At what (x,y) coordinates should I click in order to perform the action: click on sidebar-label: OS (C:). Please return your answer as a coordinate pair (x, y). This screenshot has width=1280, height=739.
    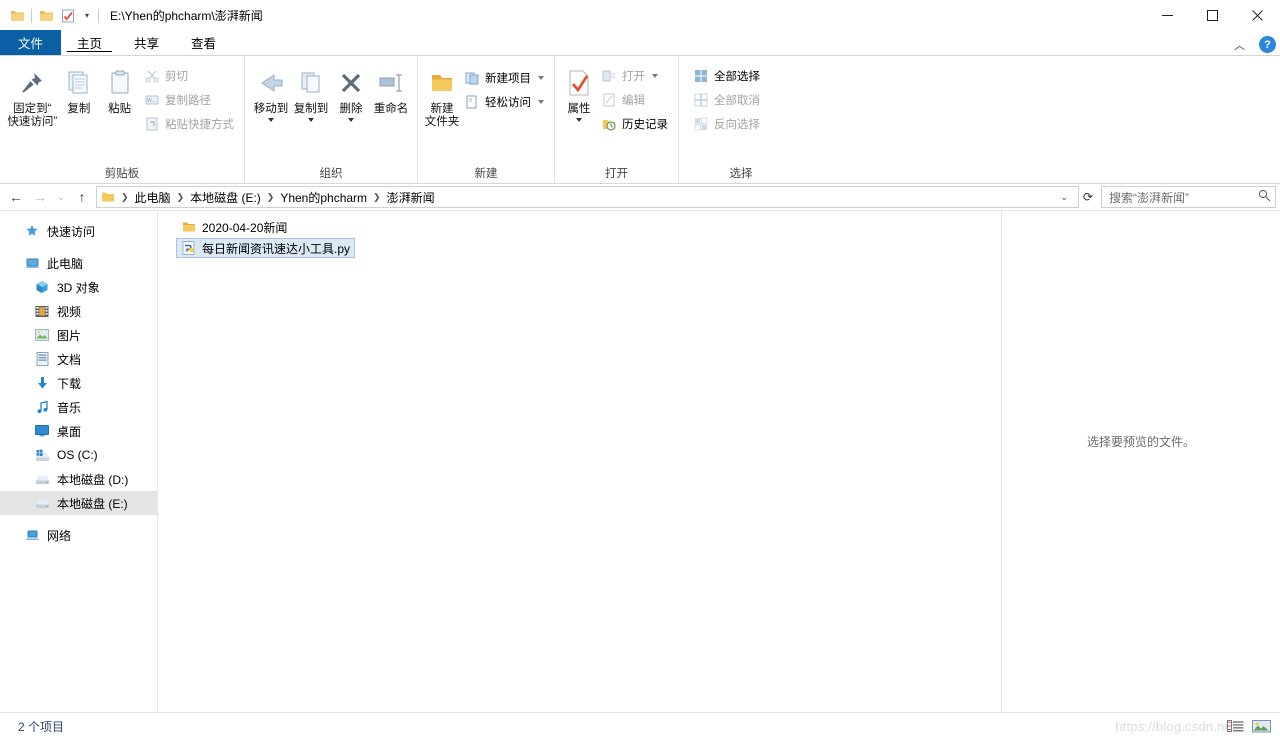
    Looking at the image, I should click on (77, 455).